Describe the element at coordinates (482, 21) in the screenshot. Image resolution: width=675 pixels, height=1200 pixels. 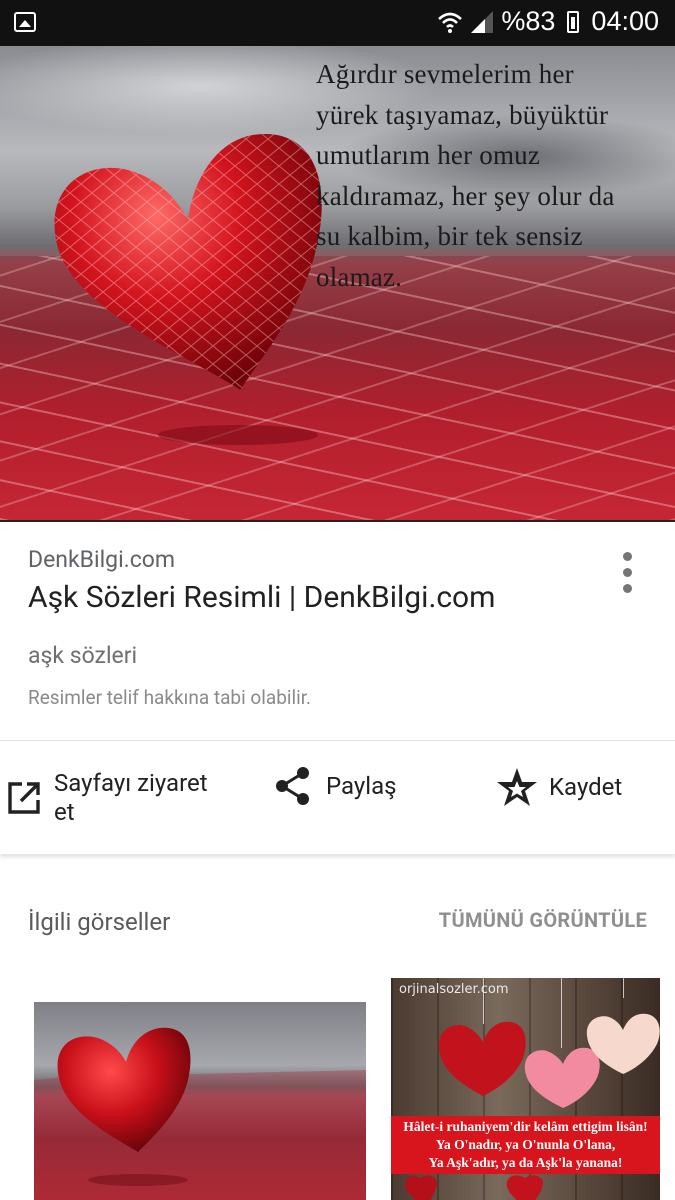
I see `signal-icon` at that location.